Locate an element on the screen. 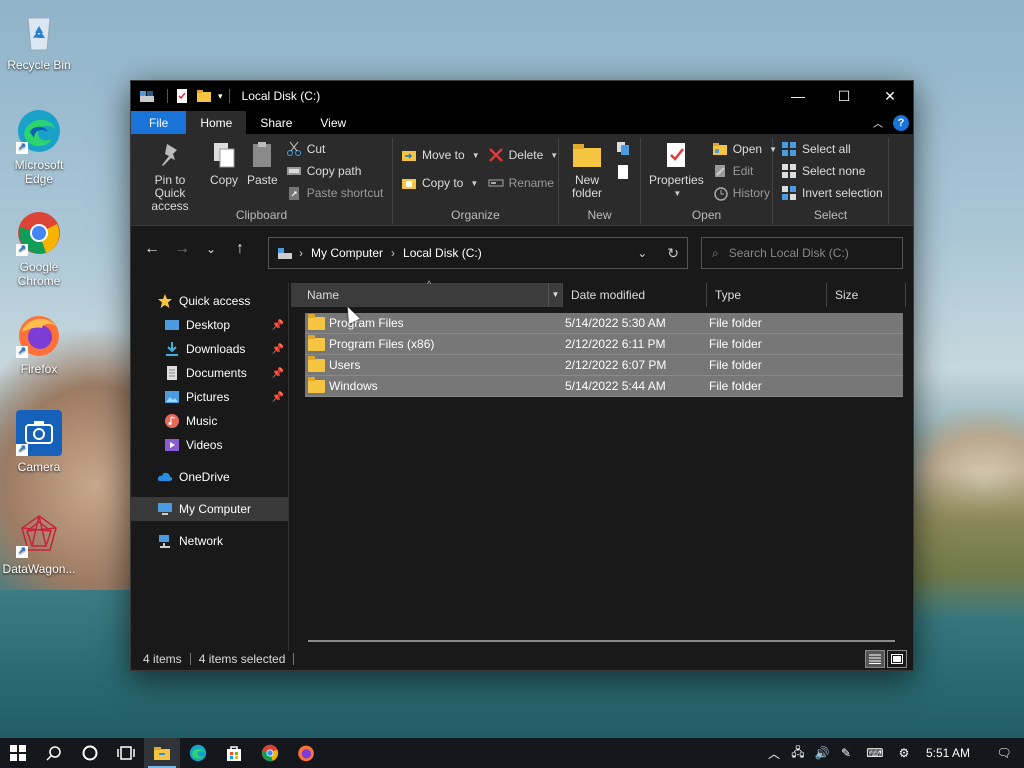  start-button is located at coordinates (18, 753).